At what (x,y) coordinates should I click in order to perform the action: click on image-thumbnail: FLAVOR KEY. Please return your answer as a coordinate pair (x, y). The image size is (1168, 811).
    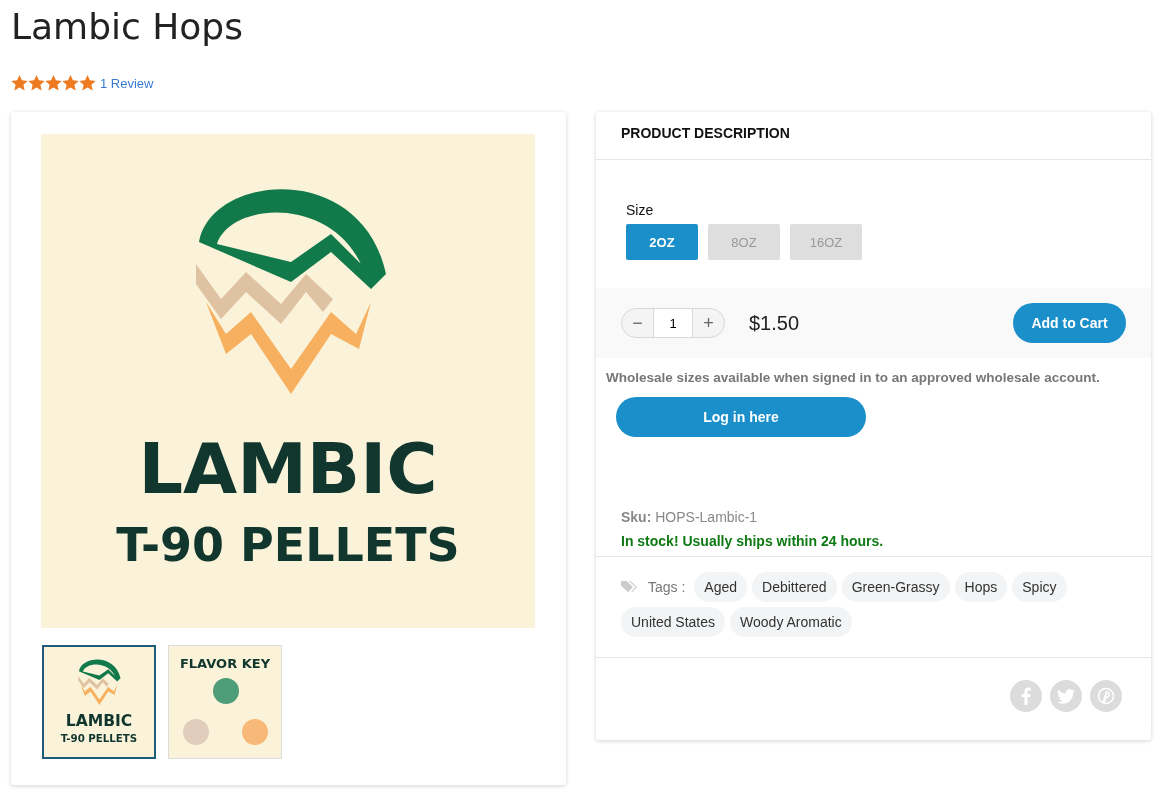
    Looking at the image, I should click on (225, 702).